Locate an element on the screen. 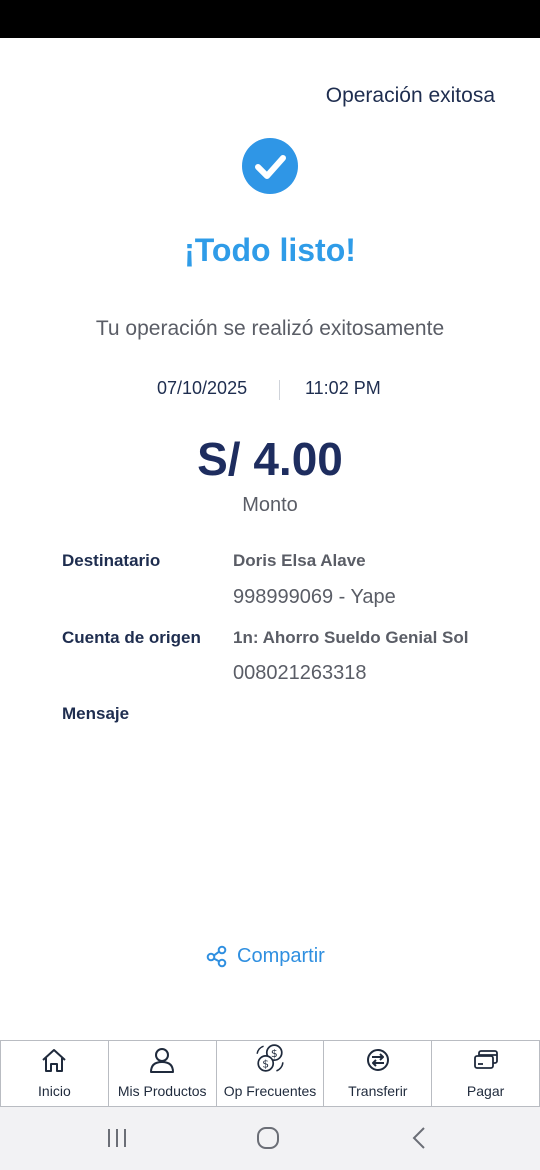 Image resolution: width=540 pixels, height=1170 pixels. operation-date: 07/10/2025 is located at coordinates (202, 388).